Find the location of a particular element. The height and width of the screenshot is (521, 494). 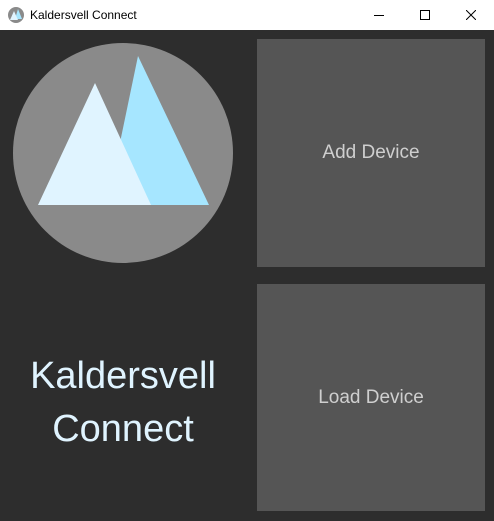

minimize-icon is located at coordinates (379, 15).